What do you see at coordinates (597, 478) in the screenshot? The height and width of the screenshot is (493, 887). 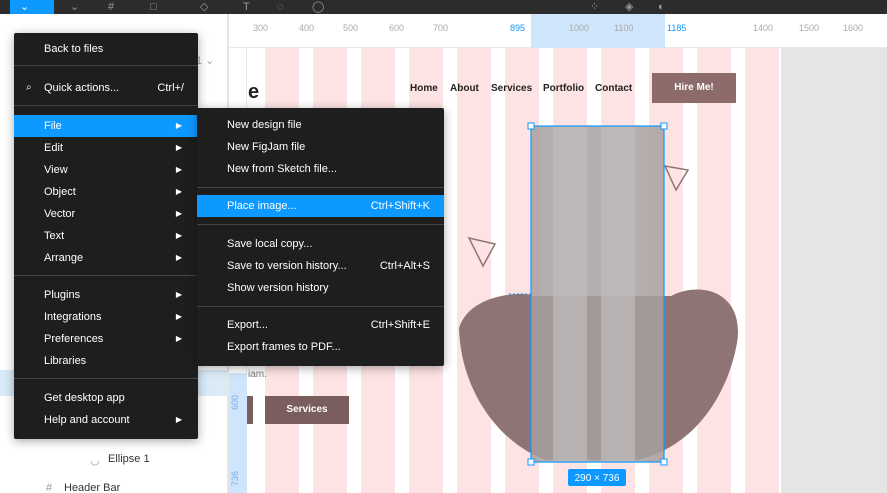 I see `size-badge: 290 × 736` at bounding box center [597, 478].